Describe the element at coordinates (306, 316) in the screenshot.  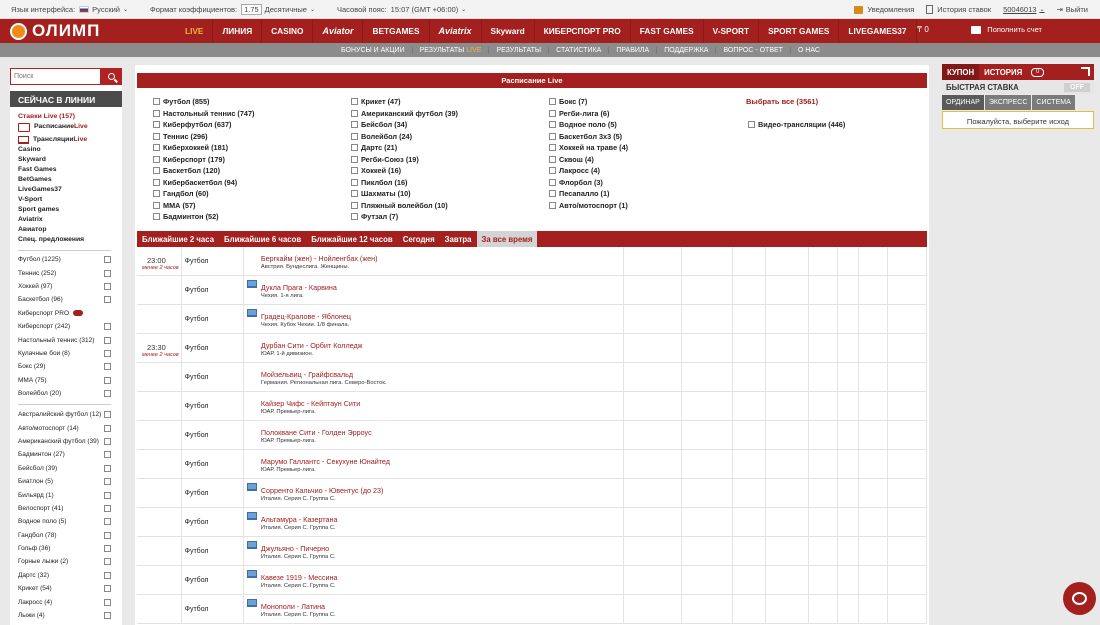
I see `event-match-link: Градец-Кралове - Яблонец` at that location.